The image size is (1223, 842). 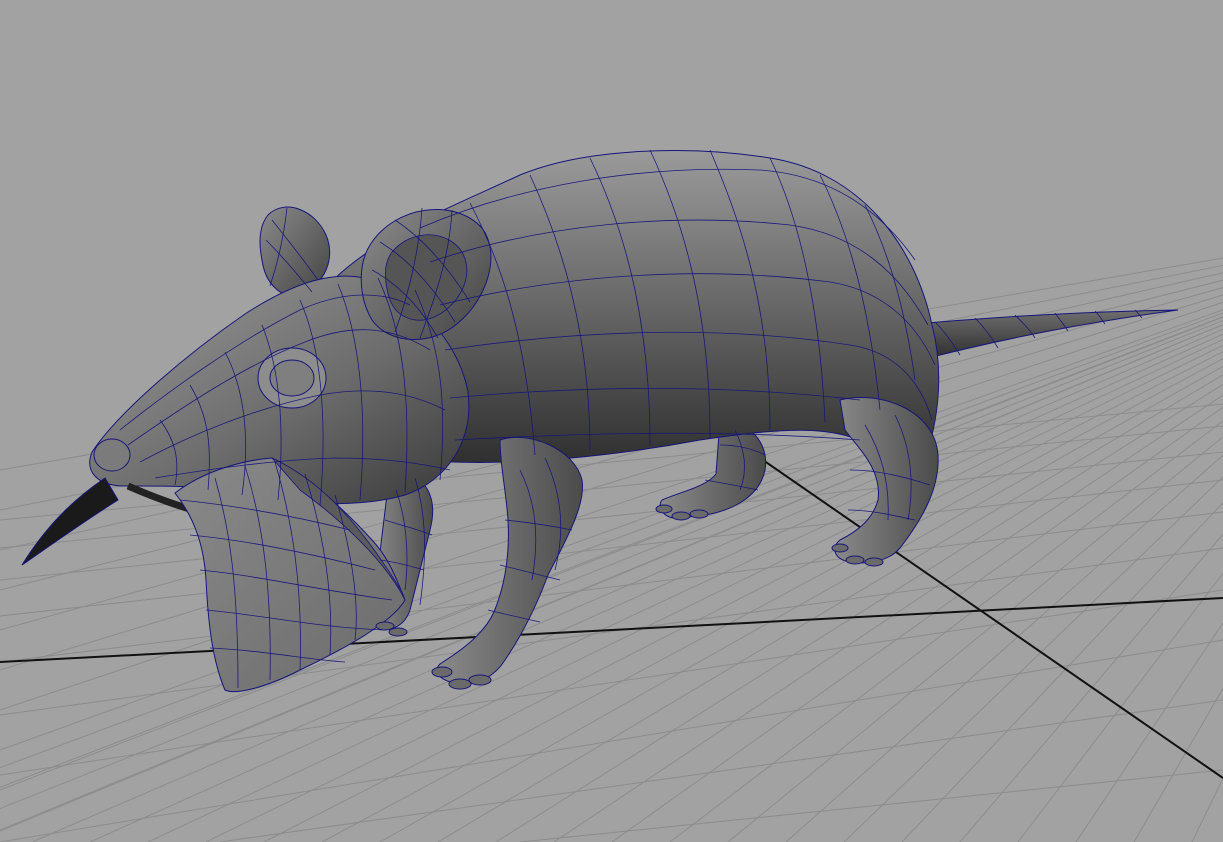 I want to click on front-left-leg, so click(x=510, y=560).